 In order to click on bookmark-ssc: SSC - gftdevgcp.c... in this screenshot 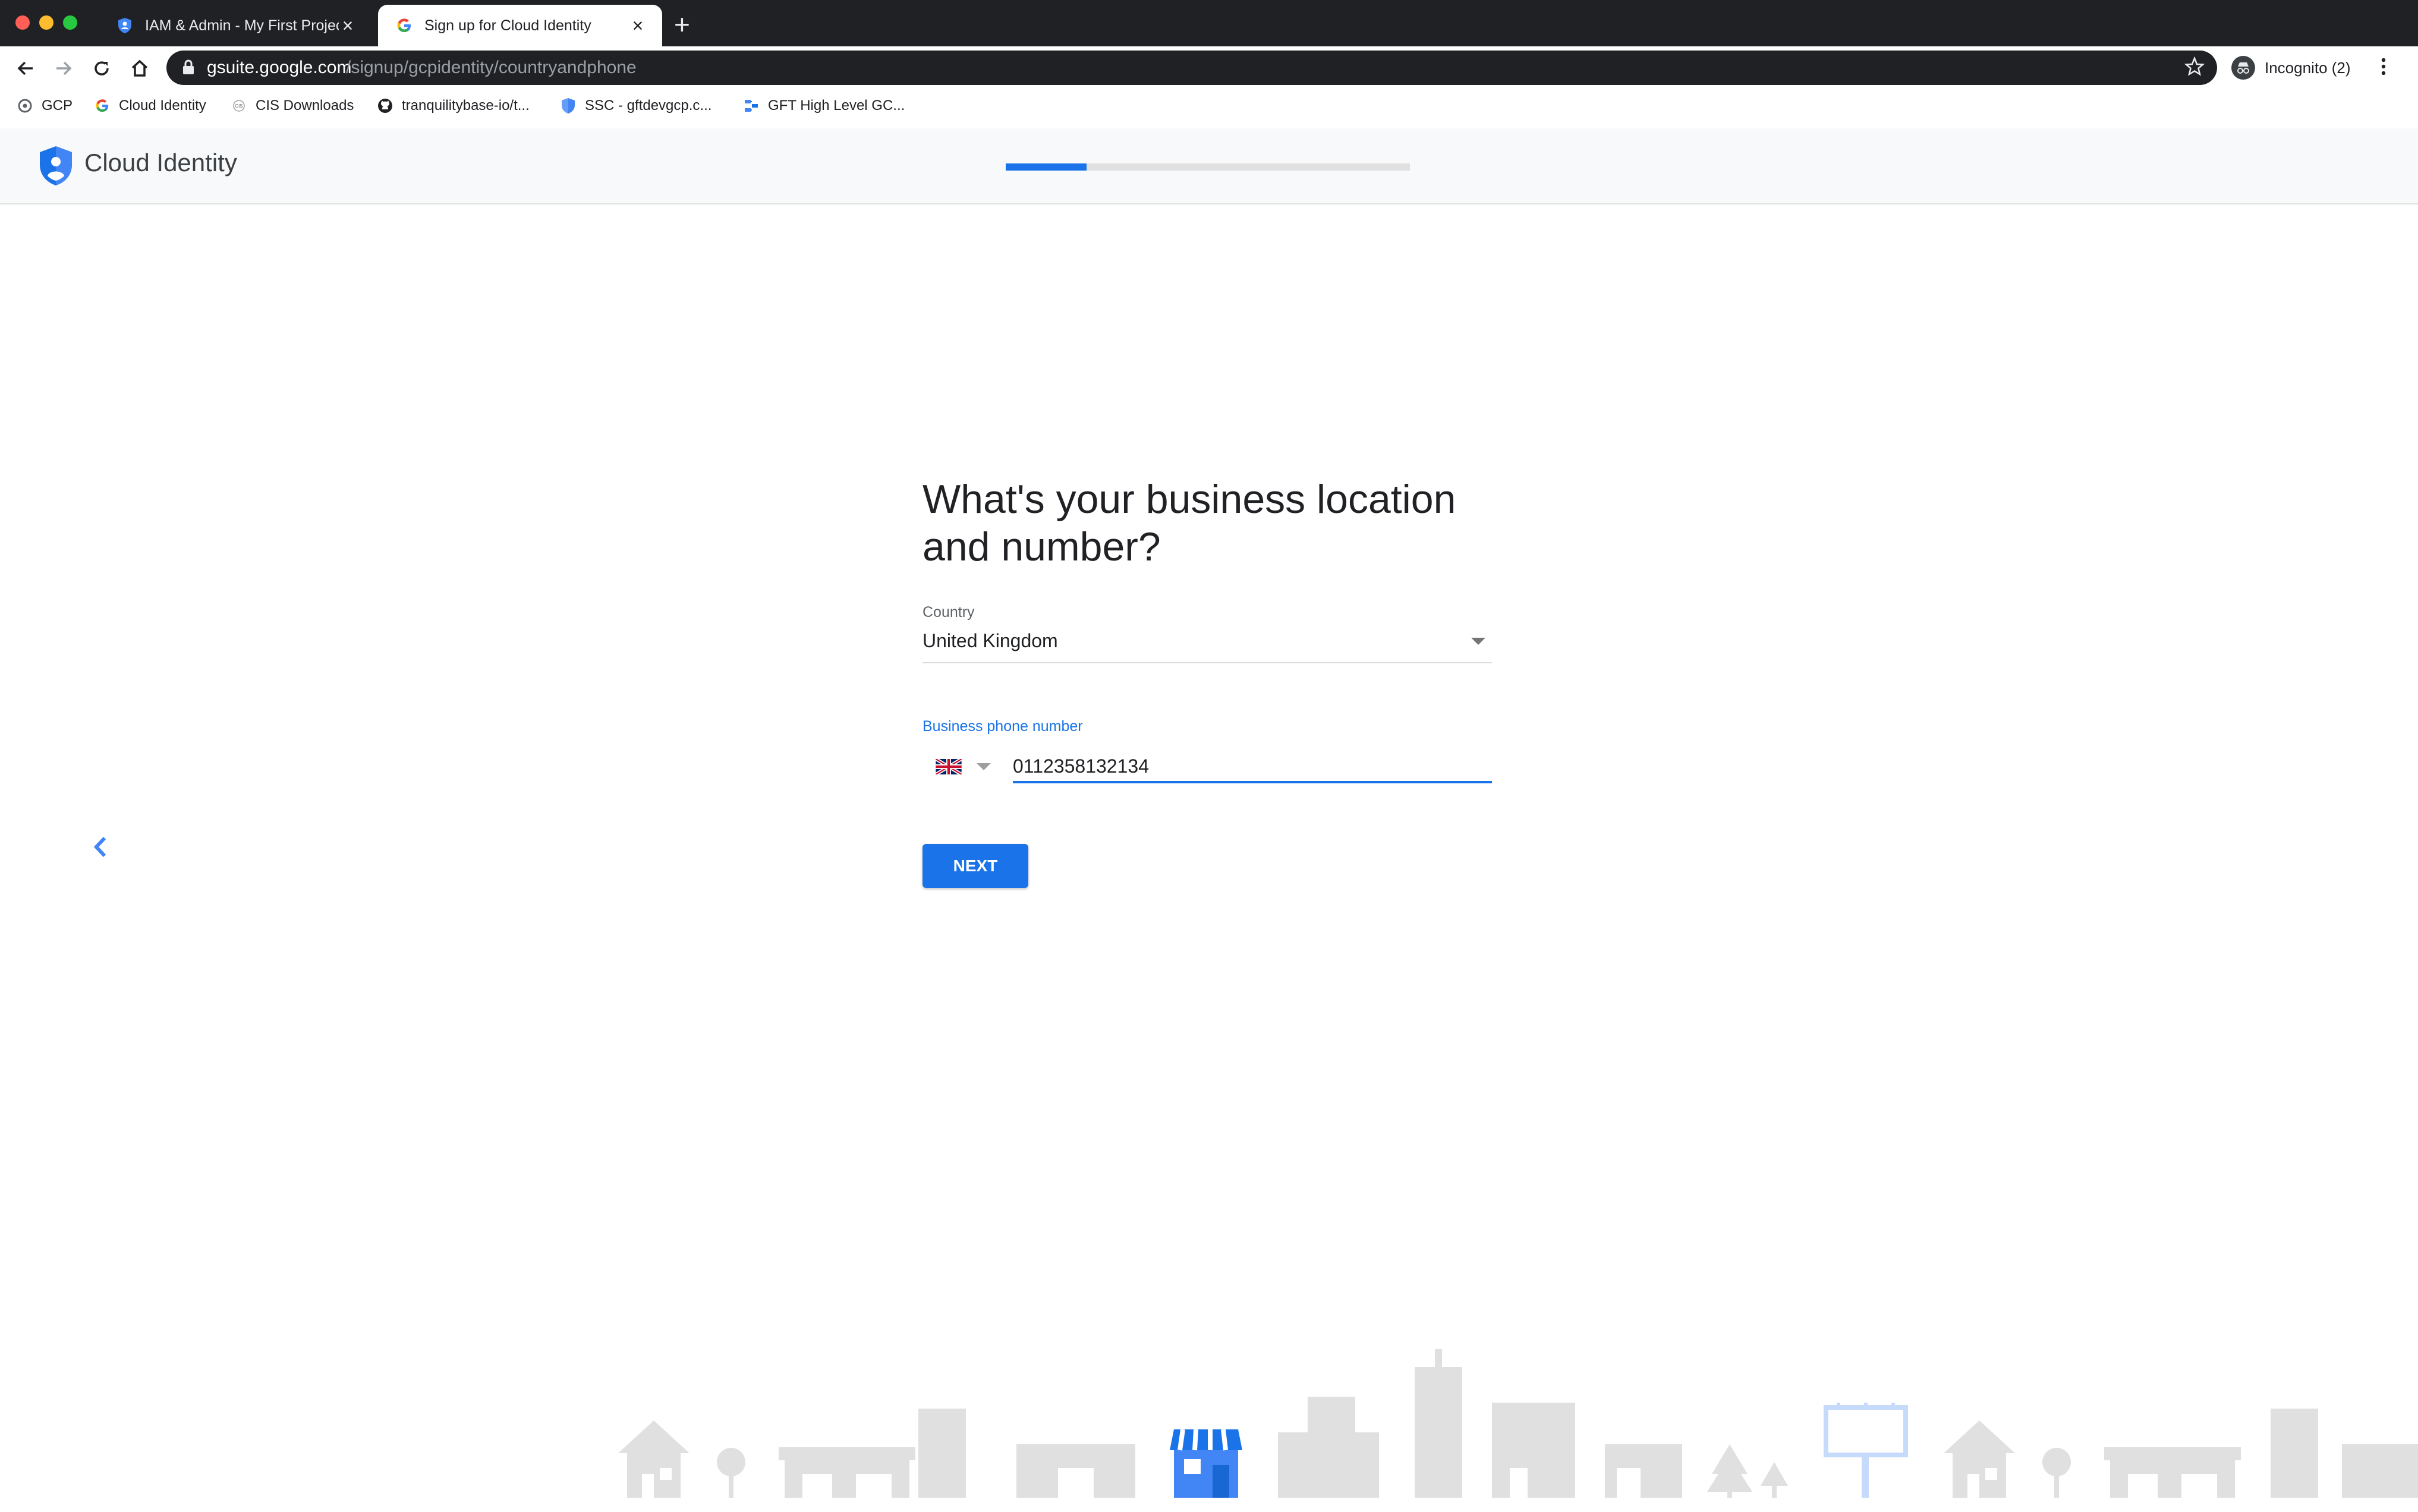, I will do `click(635, 105)`.